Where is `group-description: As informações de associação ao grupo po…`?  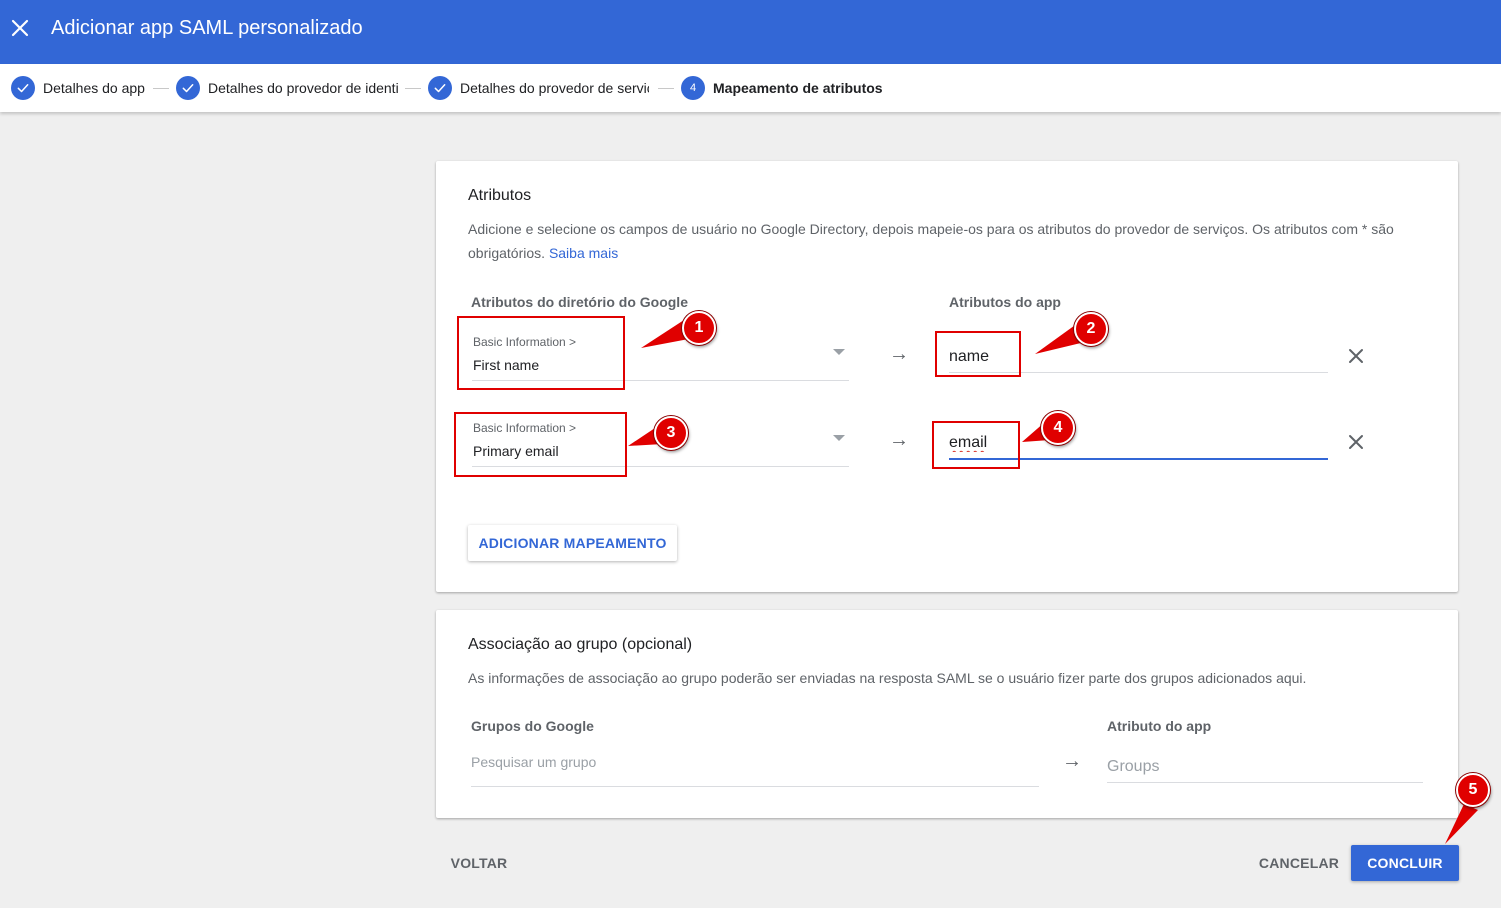 group-description: As informações de associação ao grupo po… is located at coordinates (887, 678).